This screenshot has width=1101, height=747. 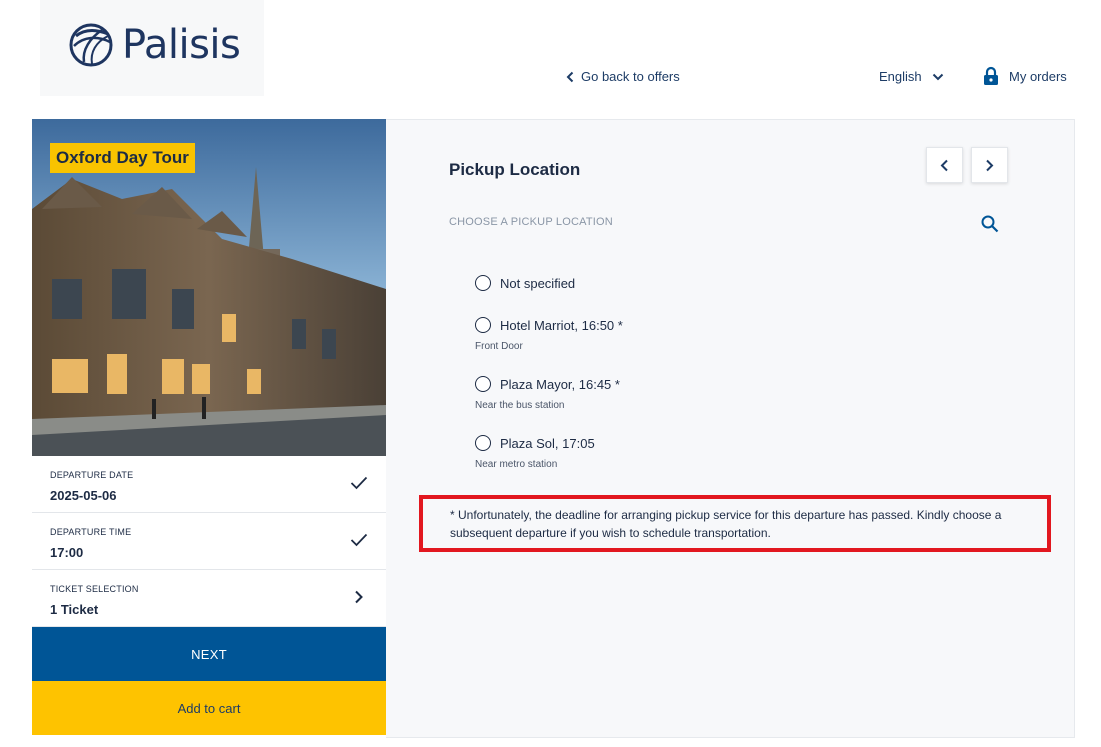 I want to click on lock-icon, so click(x=991, y=75).